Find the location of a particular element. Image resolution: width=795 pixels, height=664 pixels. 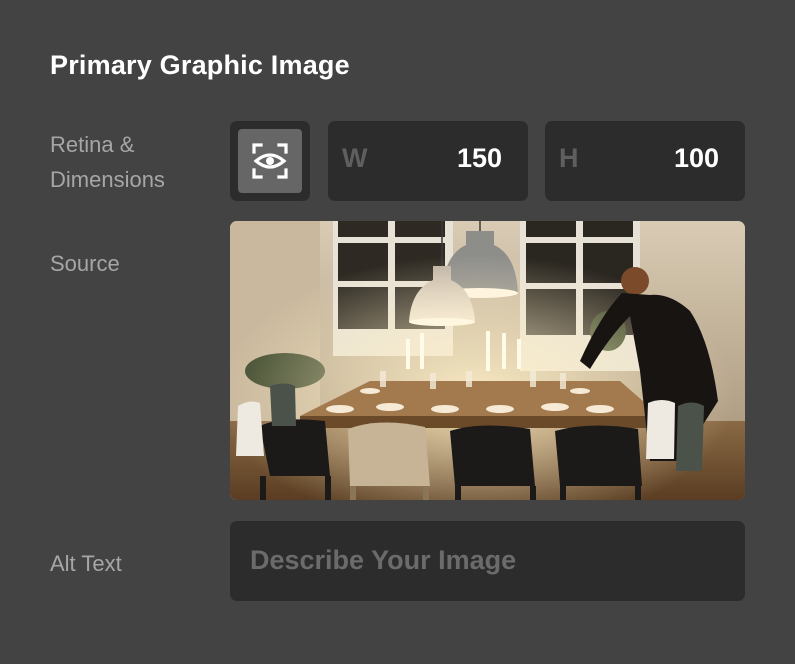

retina-scan-icon is located at coordinates (270, 161).